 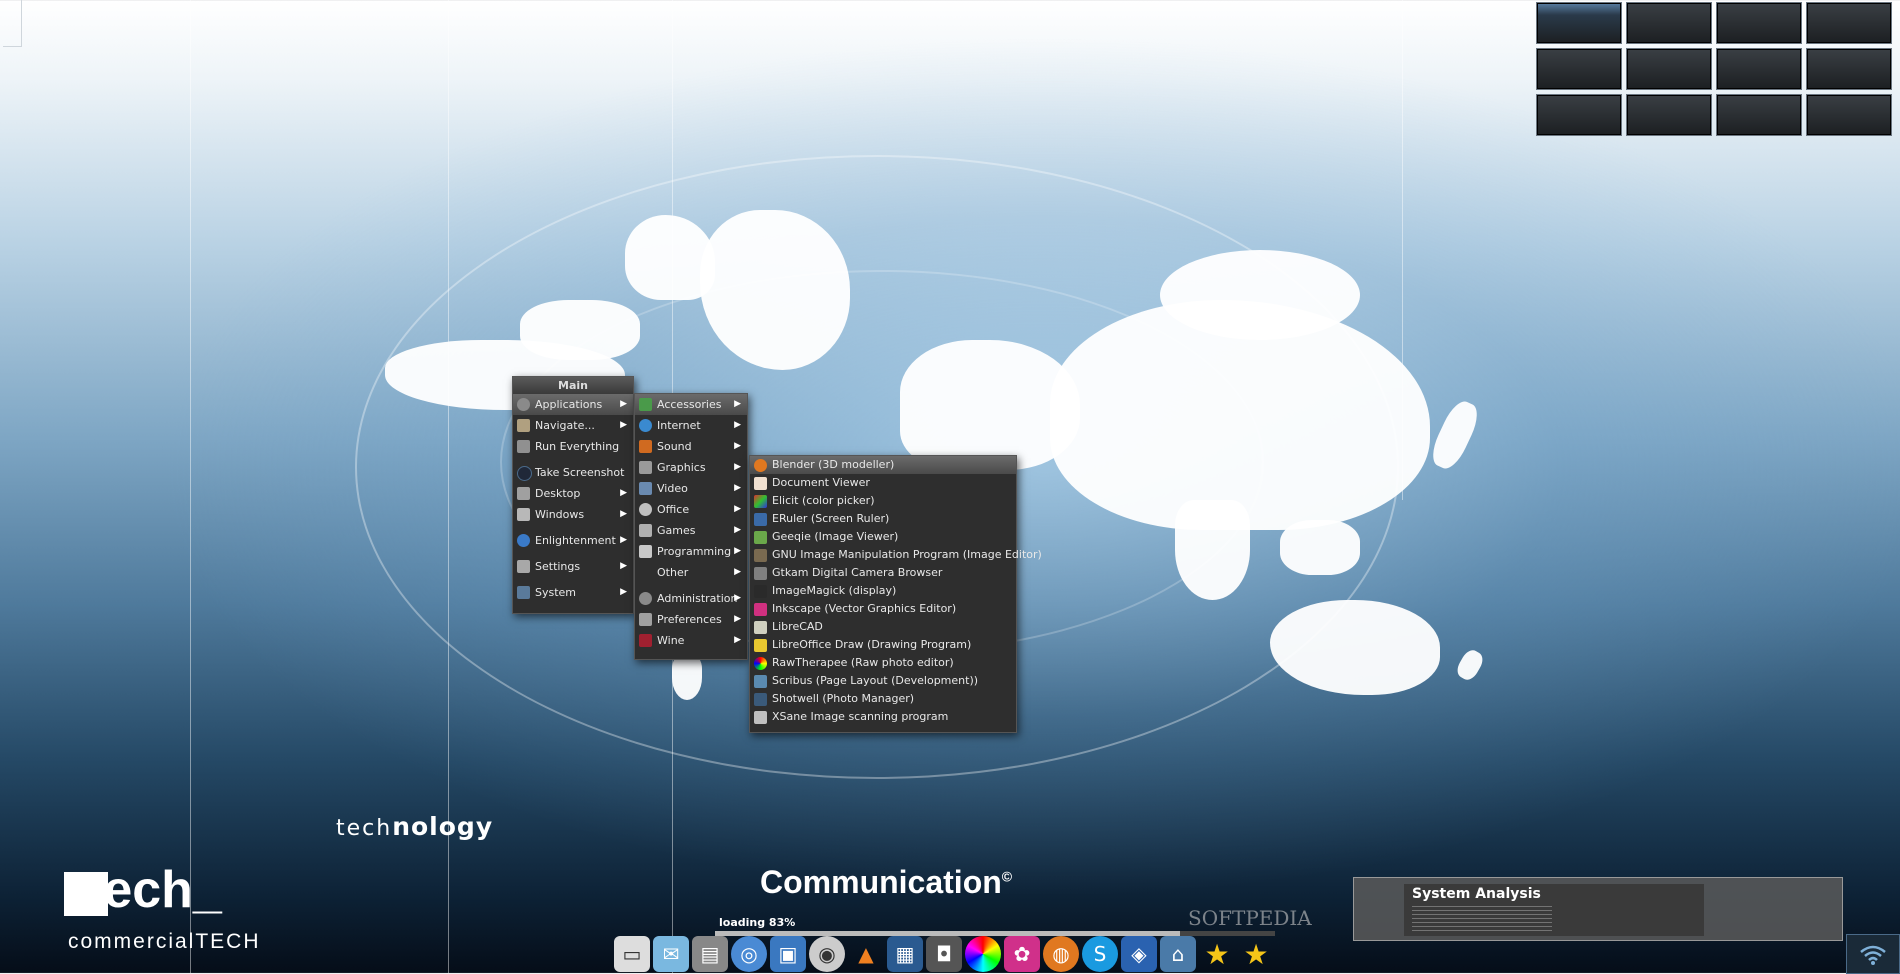 What do you see at coordinates (1714, 70) in the screenshot?
I see `workspace-pager` at bounding box center [1714, 70].